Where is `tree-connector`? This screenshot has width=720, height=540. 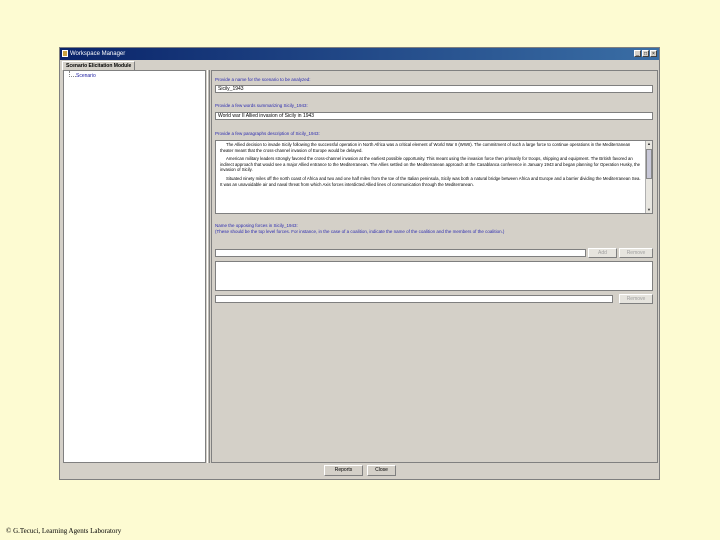 tree-connector is located at coordinates (72, 74).